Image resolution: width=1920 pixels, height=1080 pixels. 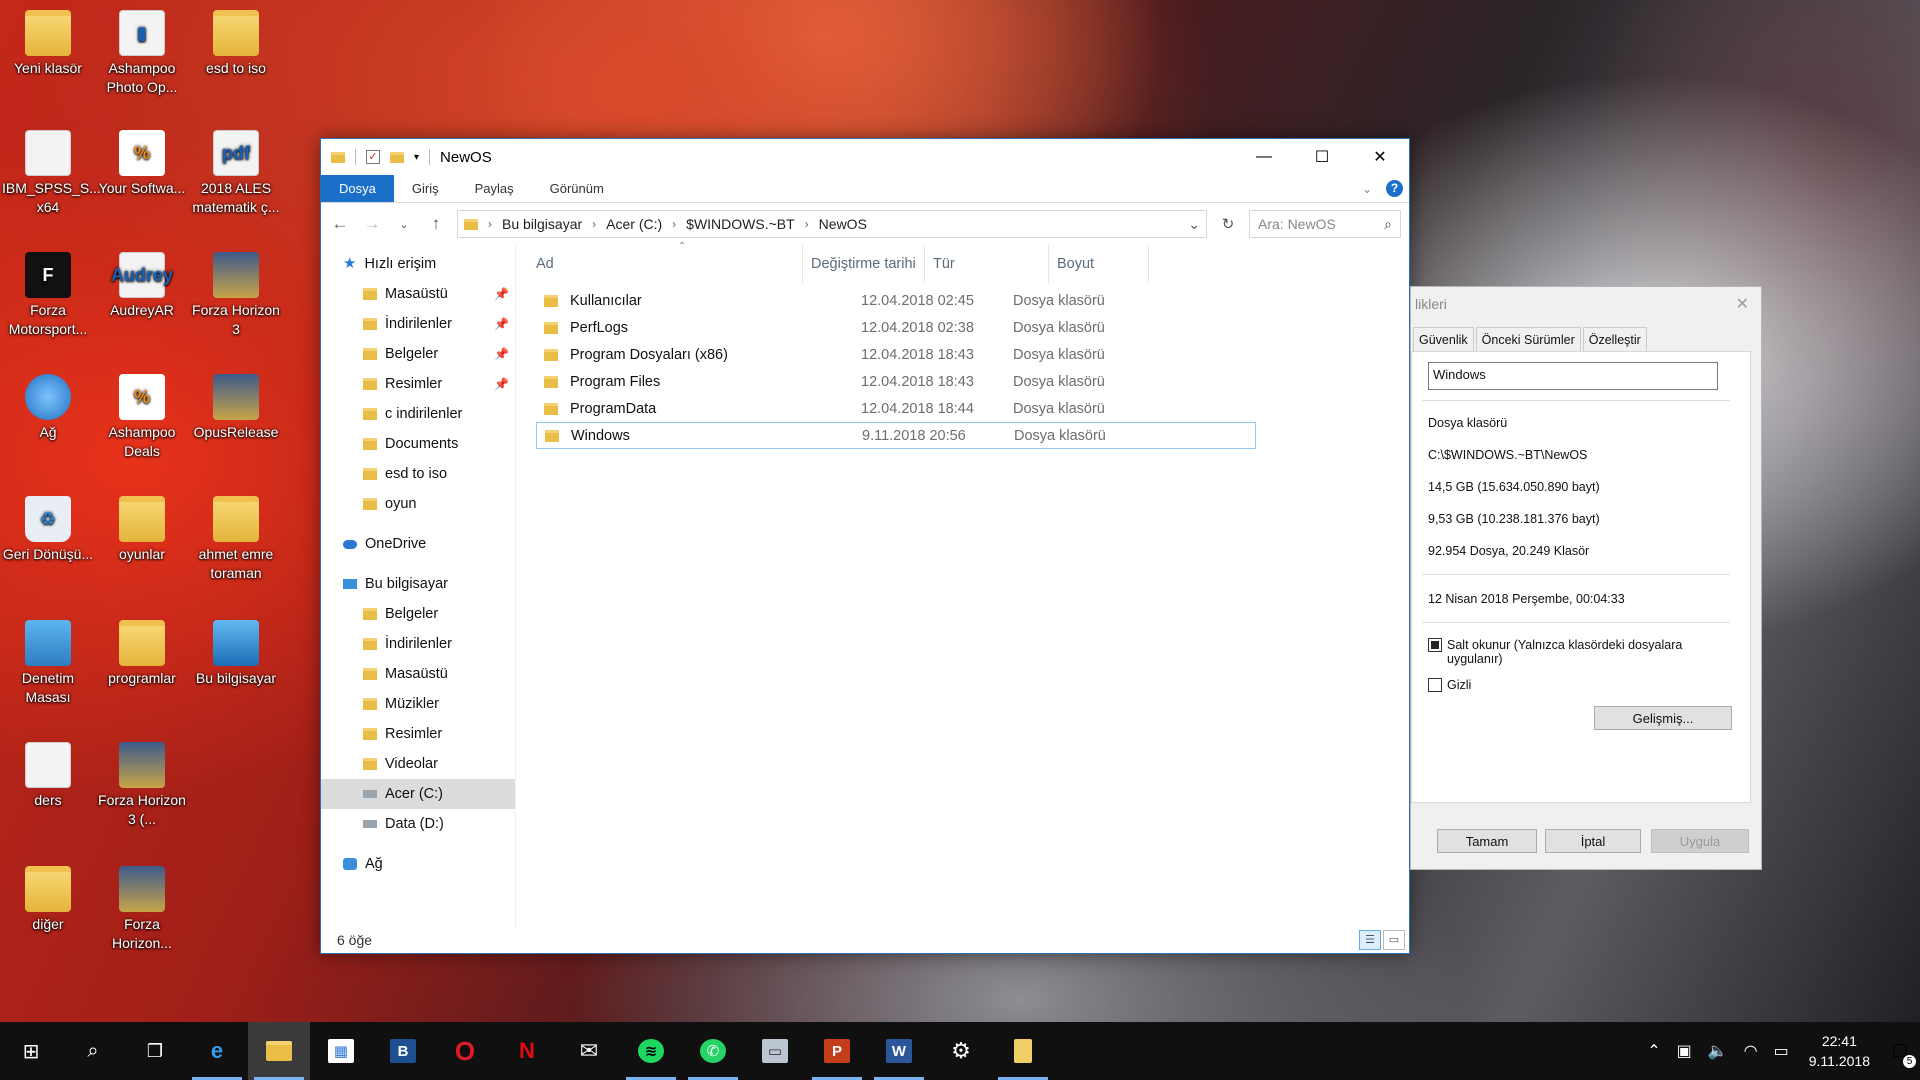 I want to click on breadcrumb-newos: NewOS, so click(x=843, y=224).